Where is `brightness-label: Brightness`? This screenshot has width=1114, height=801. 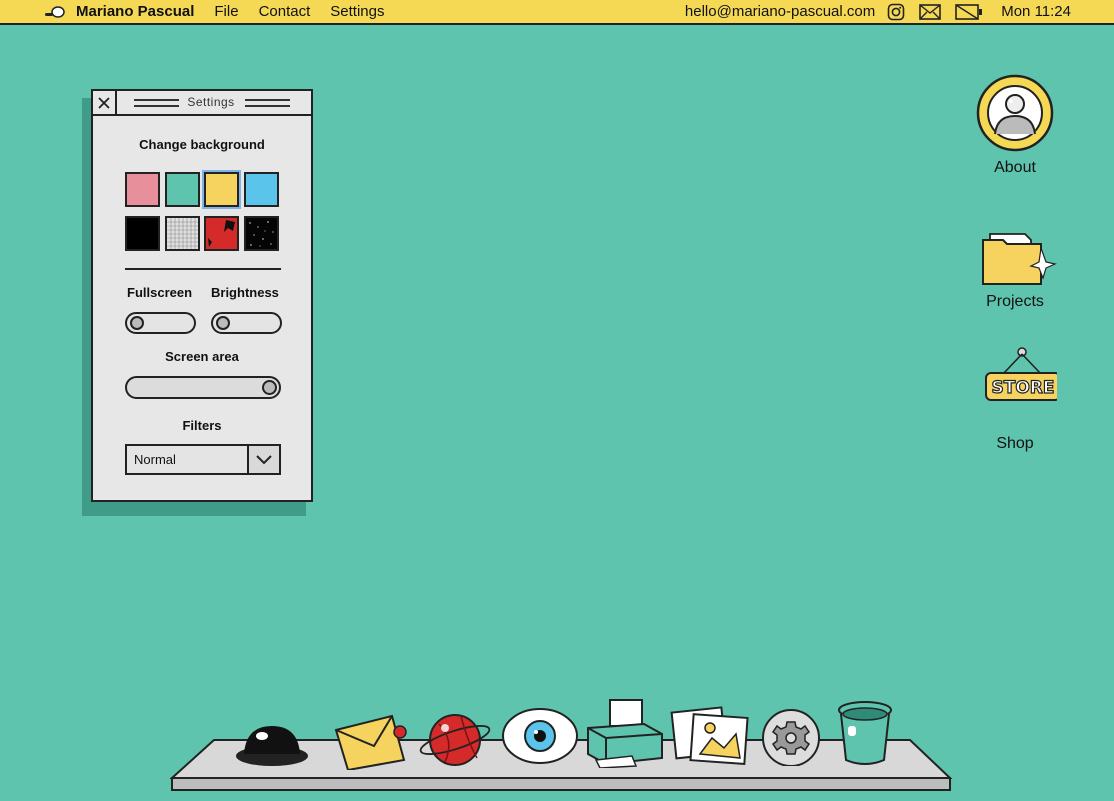 brightness-label: Brightness is located at coordinates (245, 292).